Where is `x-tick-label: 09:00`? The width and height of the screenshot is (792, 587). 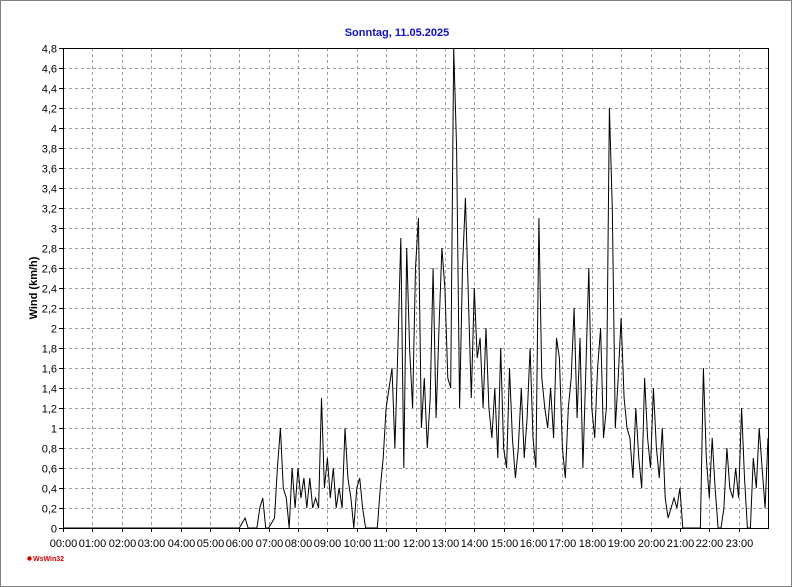 x-tick-label: 09:00 is located at coordinates (328, 544).